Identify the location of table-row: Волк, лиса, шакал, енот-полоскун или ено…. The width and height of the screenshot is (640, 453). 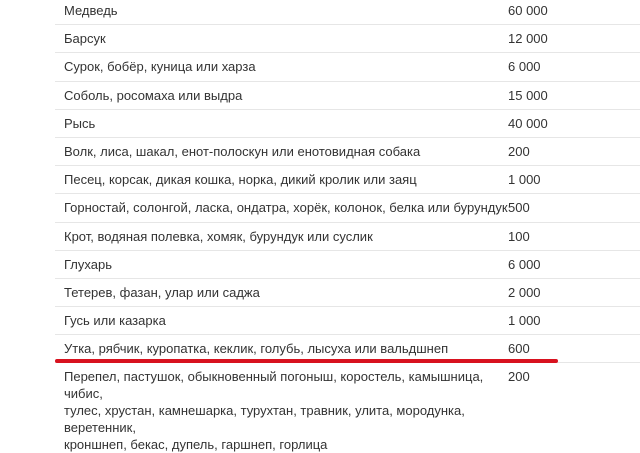
(347, 152).